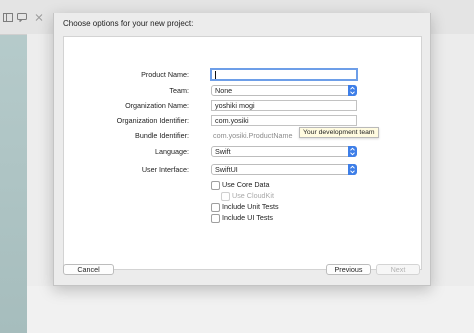  What do you see at coordinates (226, 169) in the screenshot?
I see `user-interface-value: SwiftUI` at bounding box center [226, 169].